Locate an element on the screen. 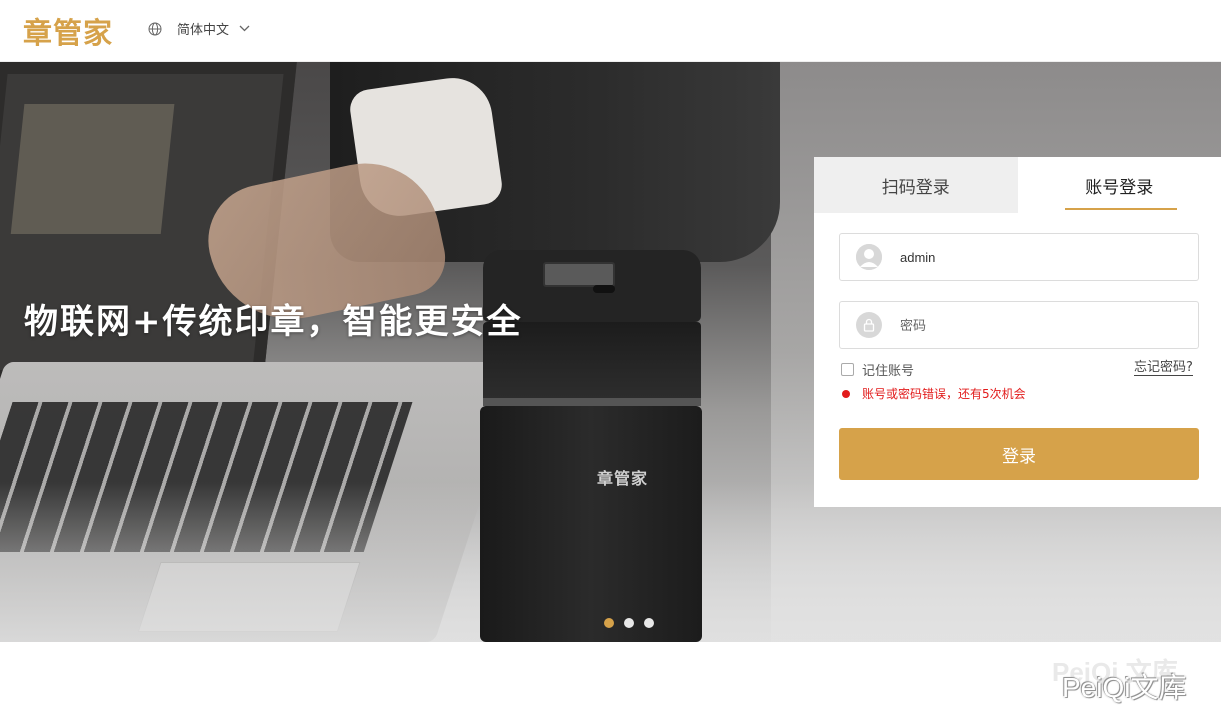 This screenshot has height=712, width=1221. username-input is located at coordinates (1040, 257).